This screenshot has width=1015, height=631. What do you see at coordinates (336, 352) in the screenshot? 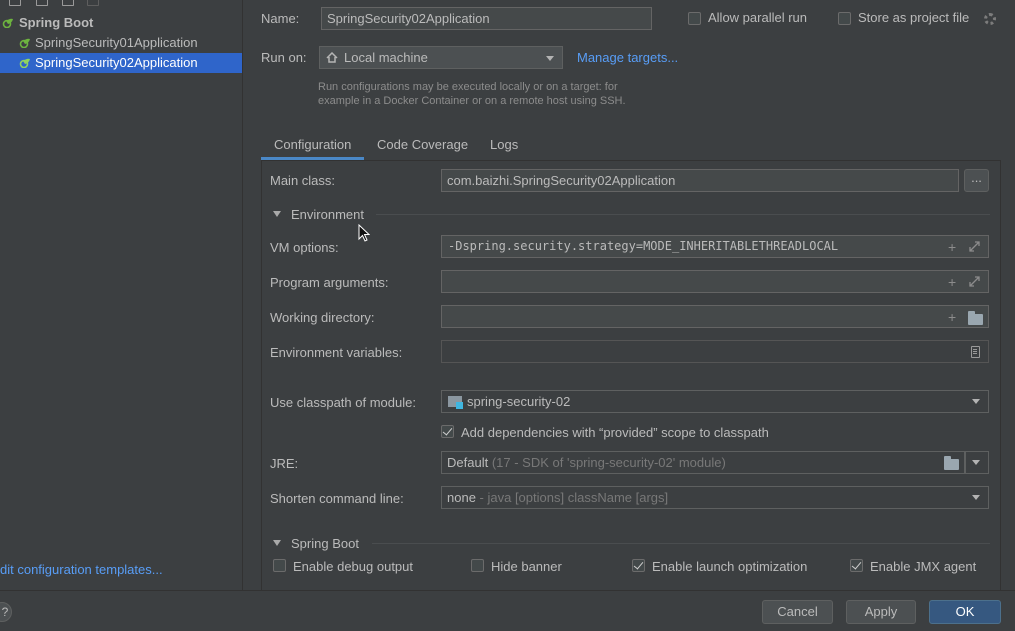
I see `environment-variables-label: Environment variables:` at bounding box center [336, 352].